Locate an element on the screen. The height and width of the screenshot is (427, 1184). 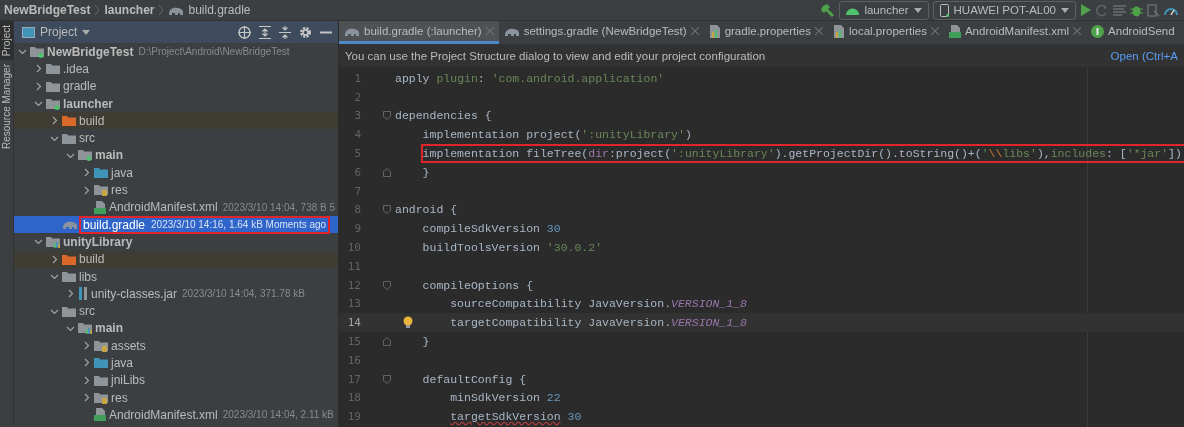
hammer-icon is located at coordinates (828, 10).